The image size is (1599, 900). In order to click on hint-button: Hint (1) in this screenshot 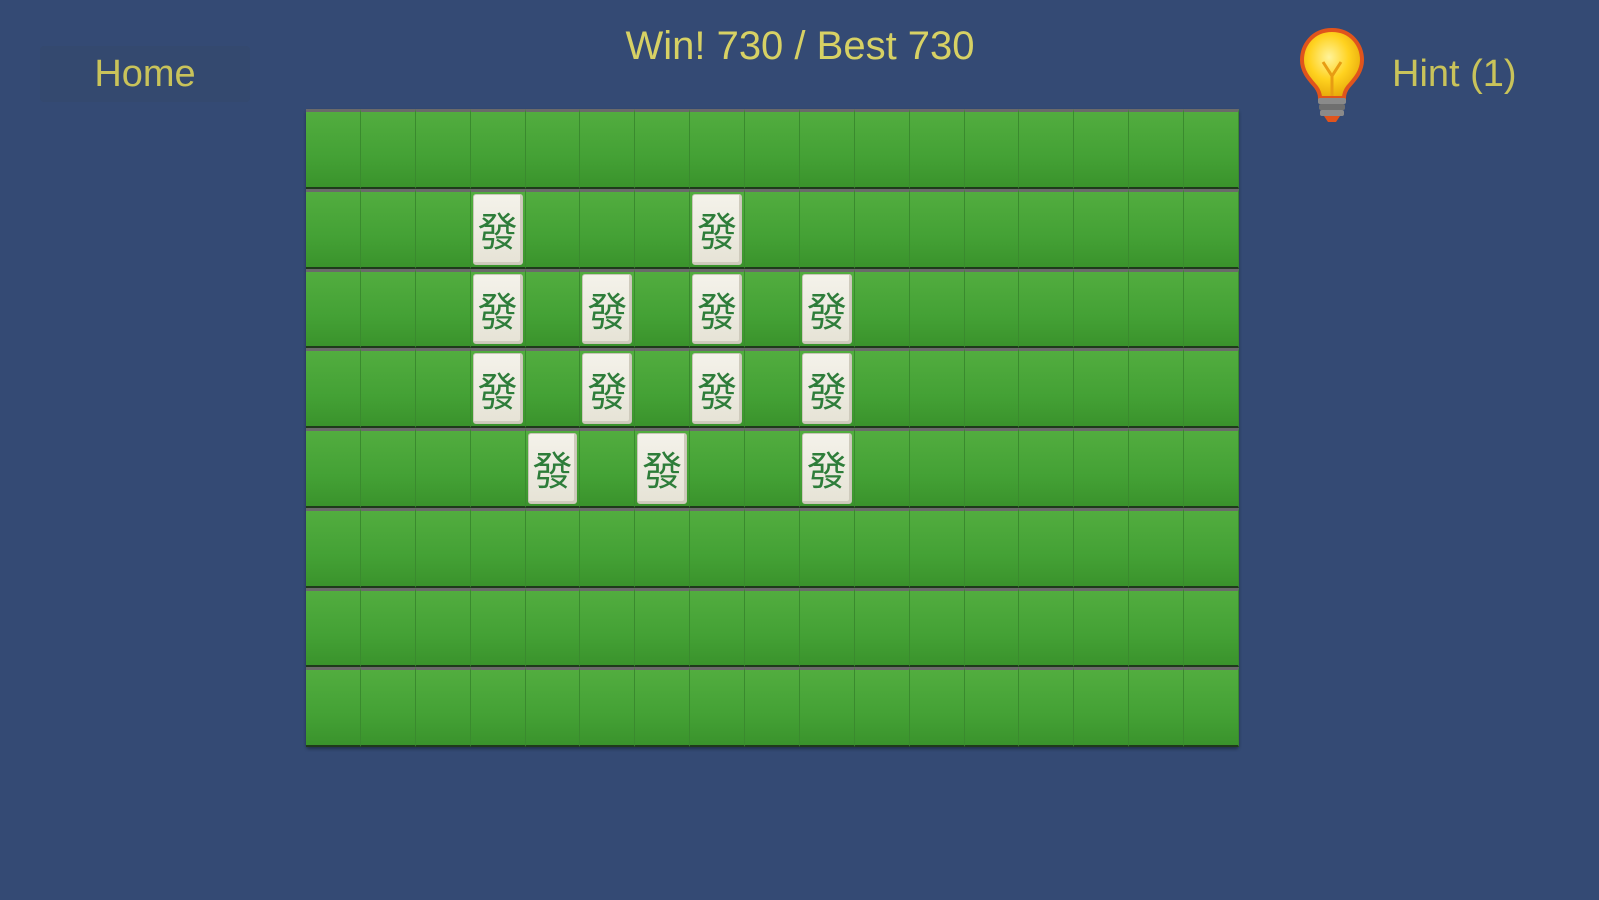, I will do `click(1482, 74)`.